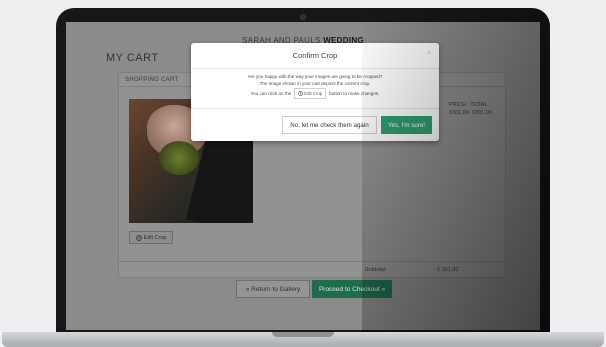 This screenshot has width=606, height=347. What do you see at coordinates (303, 334) in the screenshot?
I see `laptop-notch` at bounding box center [303, 334].